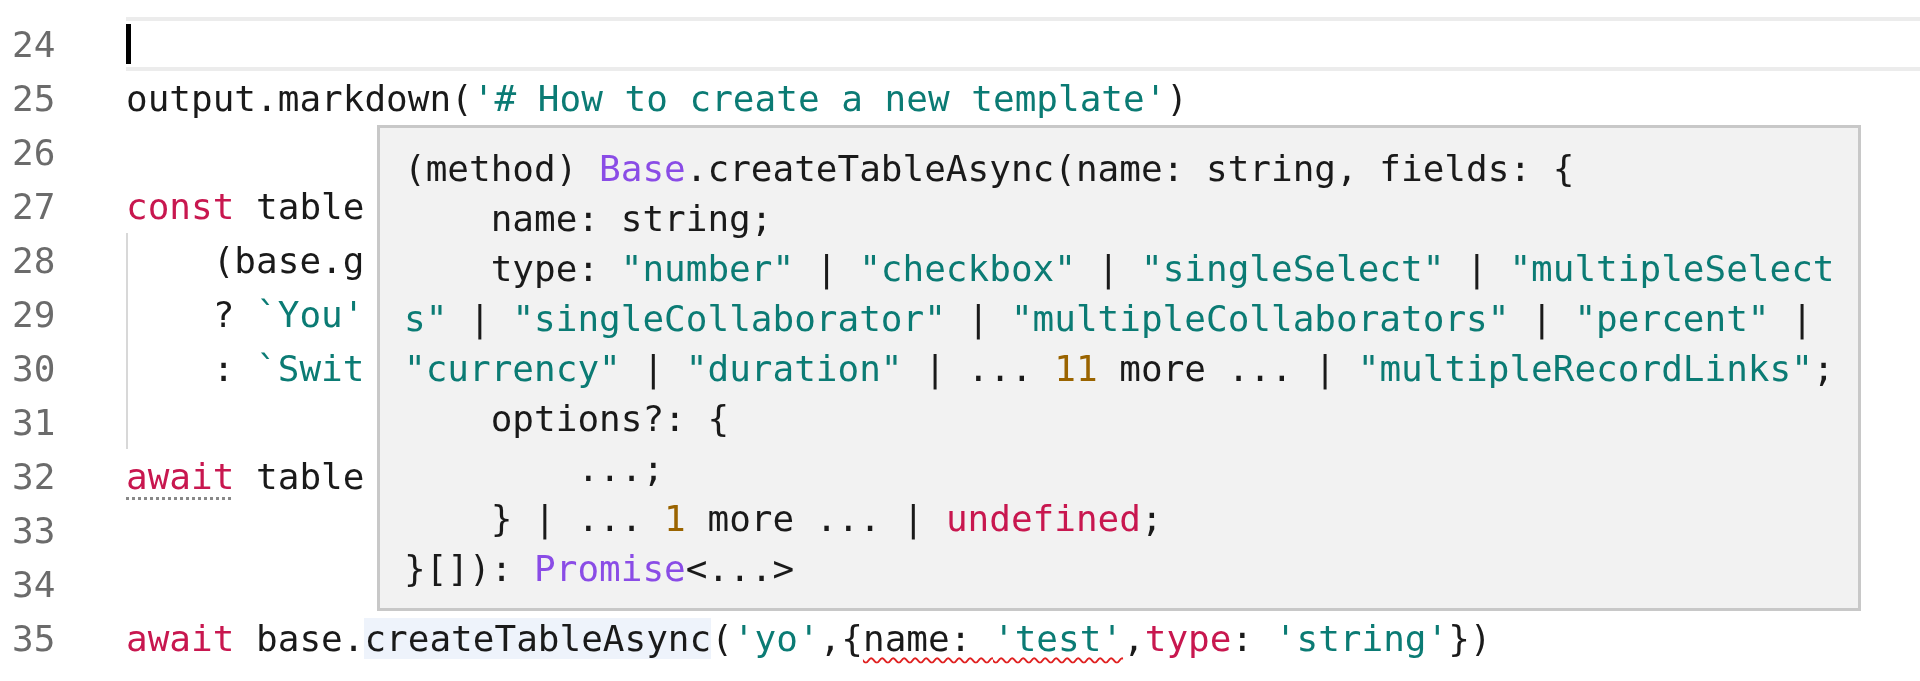 The image size is (1920, 681). I want to click on line-number: 34, so click(34, 584).